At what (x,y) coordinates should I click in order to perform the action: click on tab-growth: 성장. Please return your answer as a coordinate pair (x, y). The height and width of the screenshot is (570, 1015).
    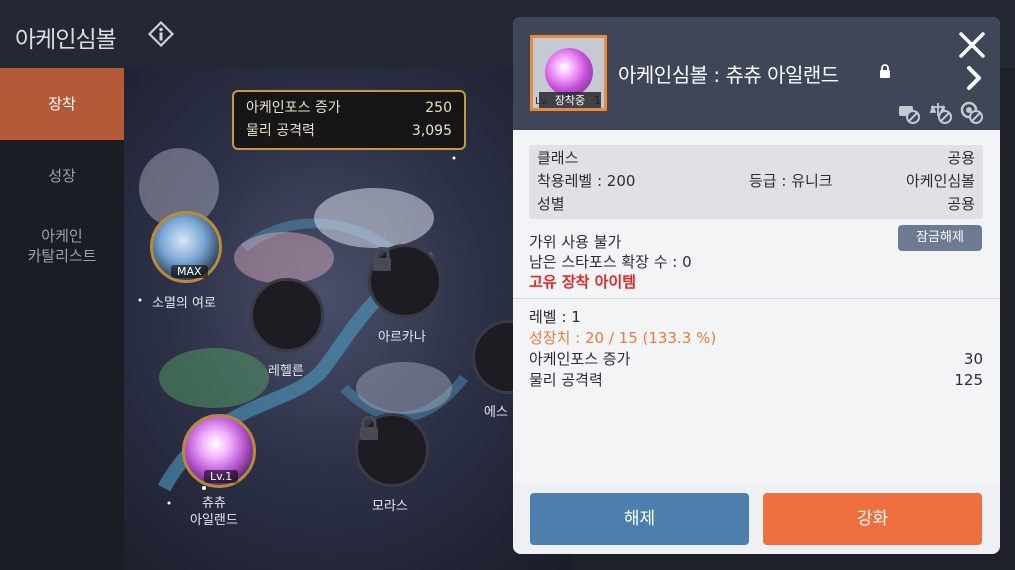
    Looking at the image, I should click on (62, 176).